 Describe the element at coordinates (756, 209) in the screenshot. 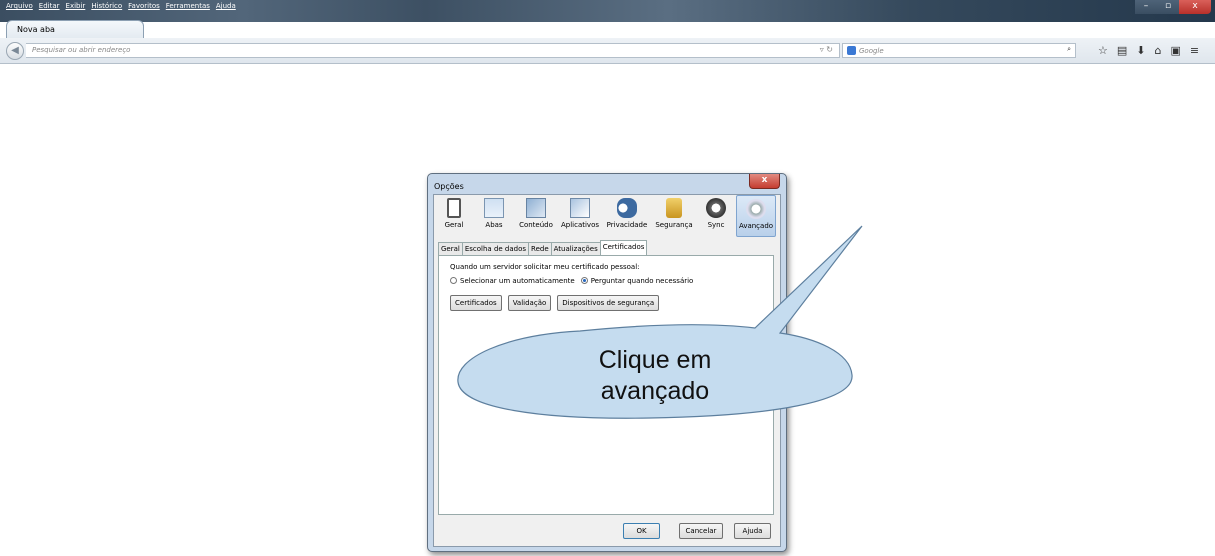

I see `gear-icon` at that location.